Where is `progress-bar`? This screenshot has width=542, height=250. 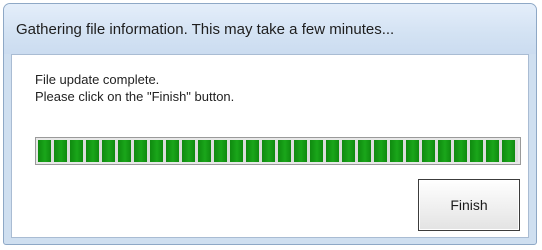 progress-bar is located at coordinates (278, 151).